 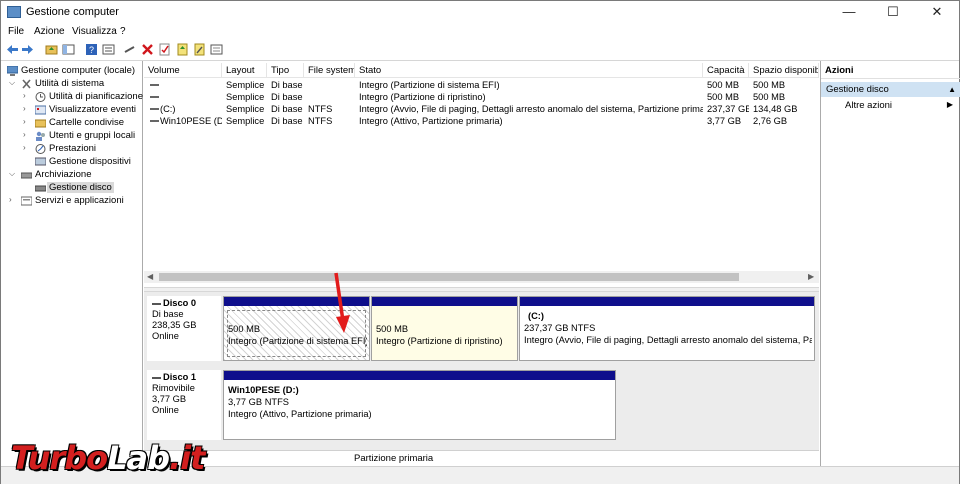 What do you see at coordinates (439, 341) in the screenshot?
I see `partition-status: Integro (Partizione di ripristino)` at bounding box center [439, 341].